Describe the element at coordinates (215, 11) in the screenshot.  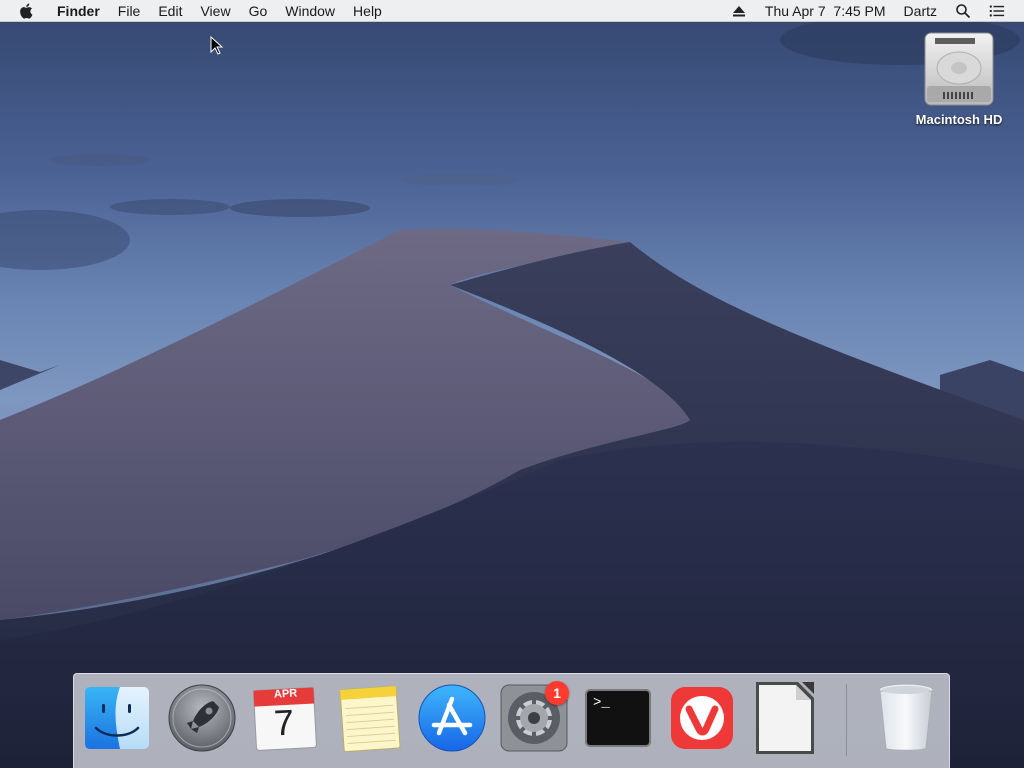
I see `menu-view: View` at that location.